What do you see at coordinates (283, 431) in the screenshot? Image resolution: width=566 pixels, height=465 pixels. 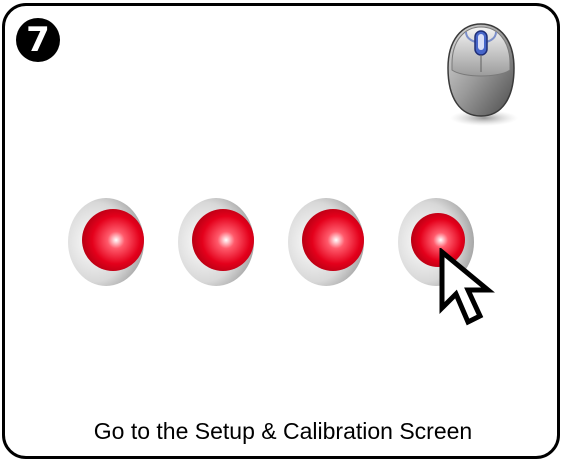 I see `instruction-text: Go to the Setup & Calibration Screen` at bounding box center [283, 431].